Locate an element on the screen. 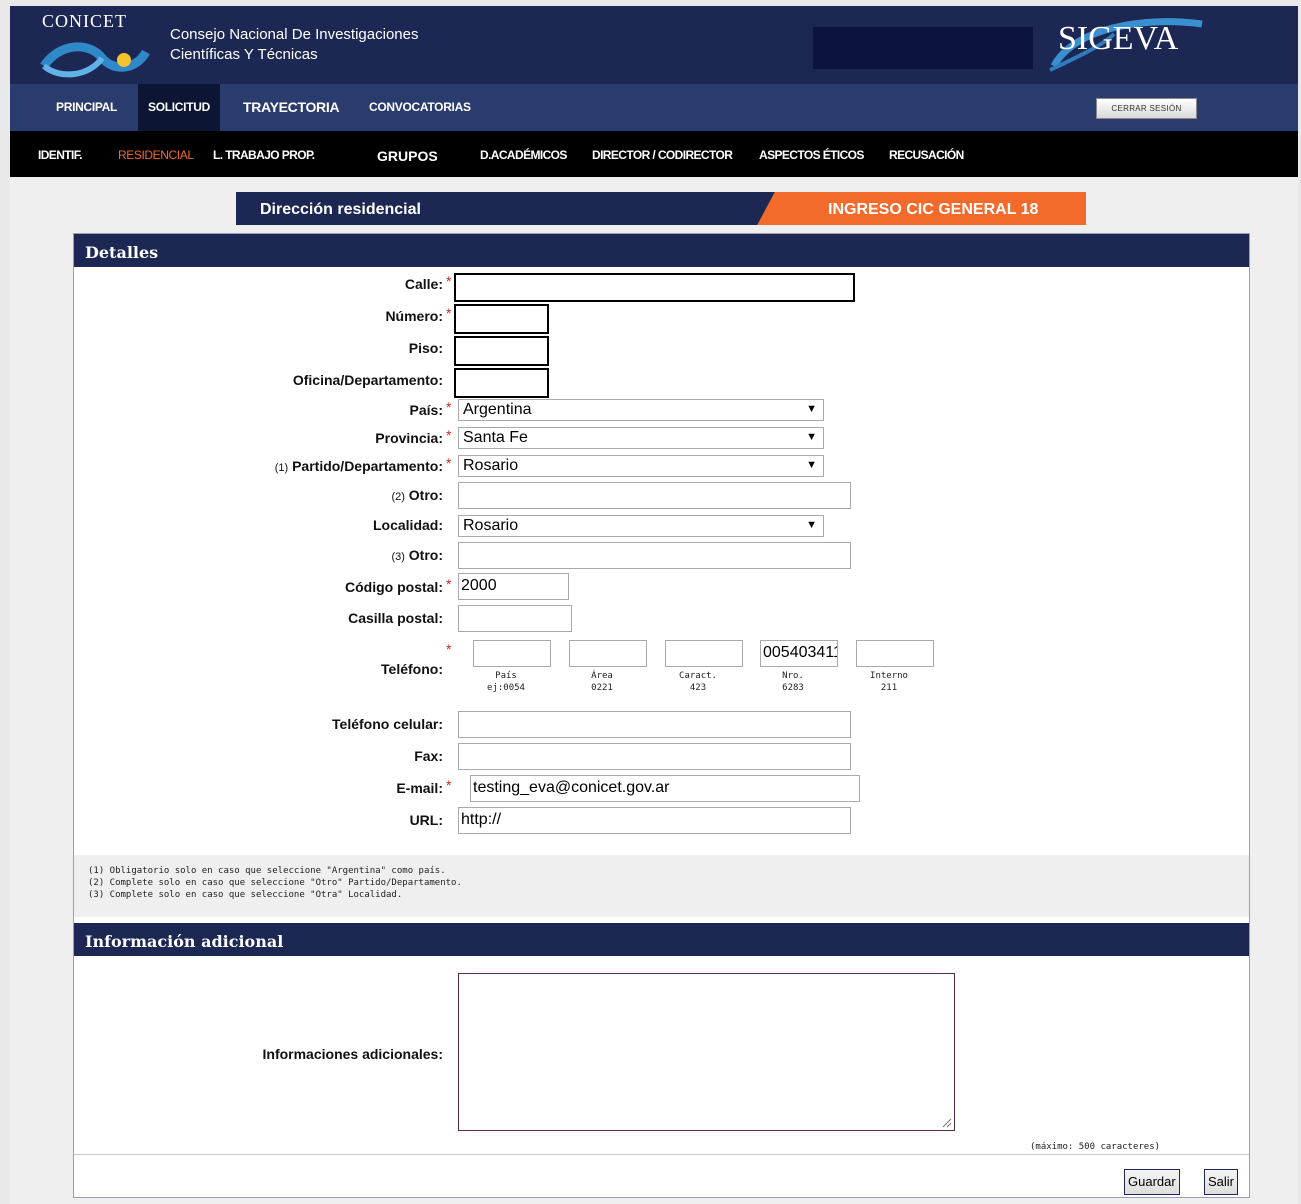  header-banner-box is located at coordinates (923, 48).